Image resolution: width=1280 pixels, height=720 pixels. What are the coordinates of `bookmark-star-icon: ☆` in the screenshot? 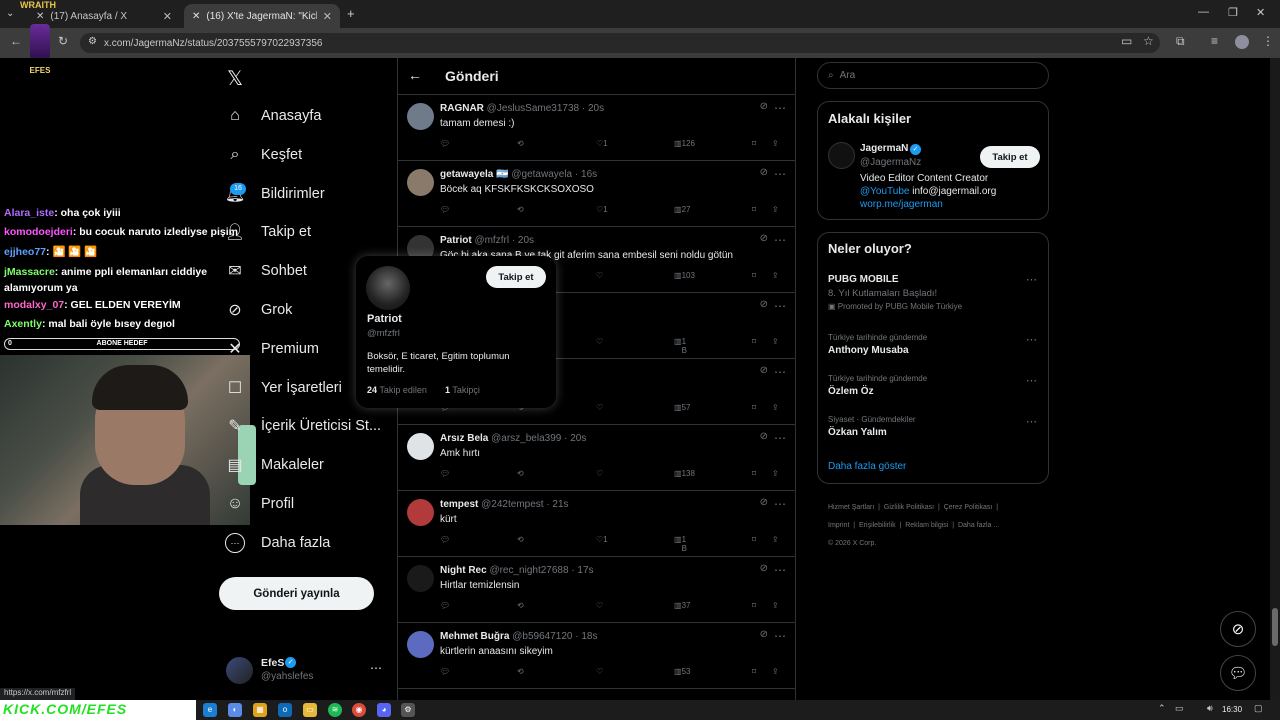 It's located at (1148, 41).